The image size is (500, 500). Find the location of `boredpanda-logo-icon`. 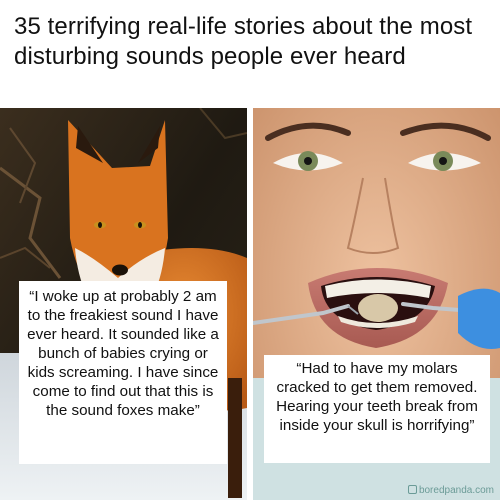

boredpanda-logo-icon is located at coordinates (412, 489).